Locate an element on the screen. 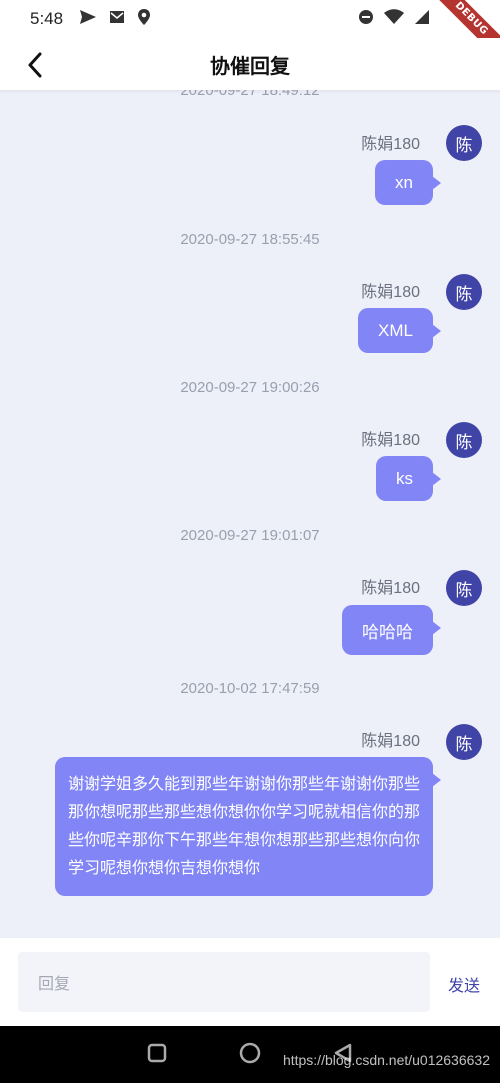 This screenshot has width=500, height=1083. do-not-disturb-icon is located at coordinates (366, 19).